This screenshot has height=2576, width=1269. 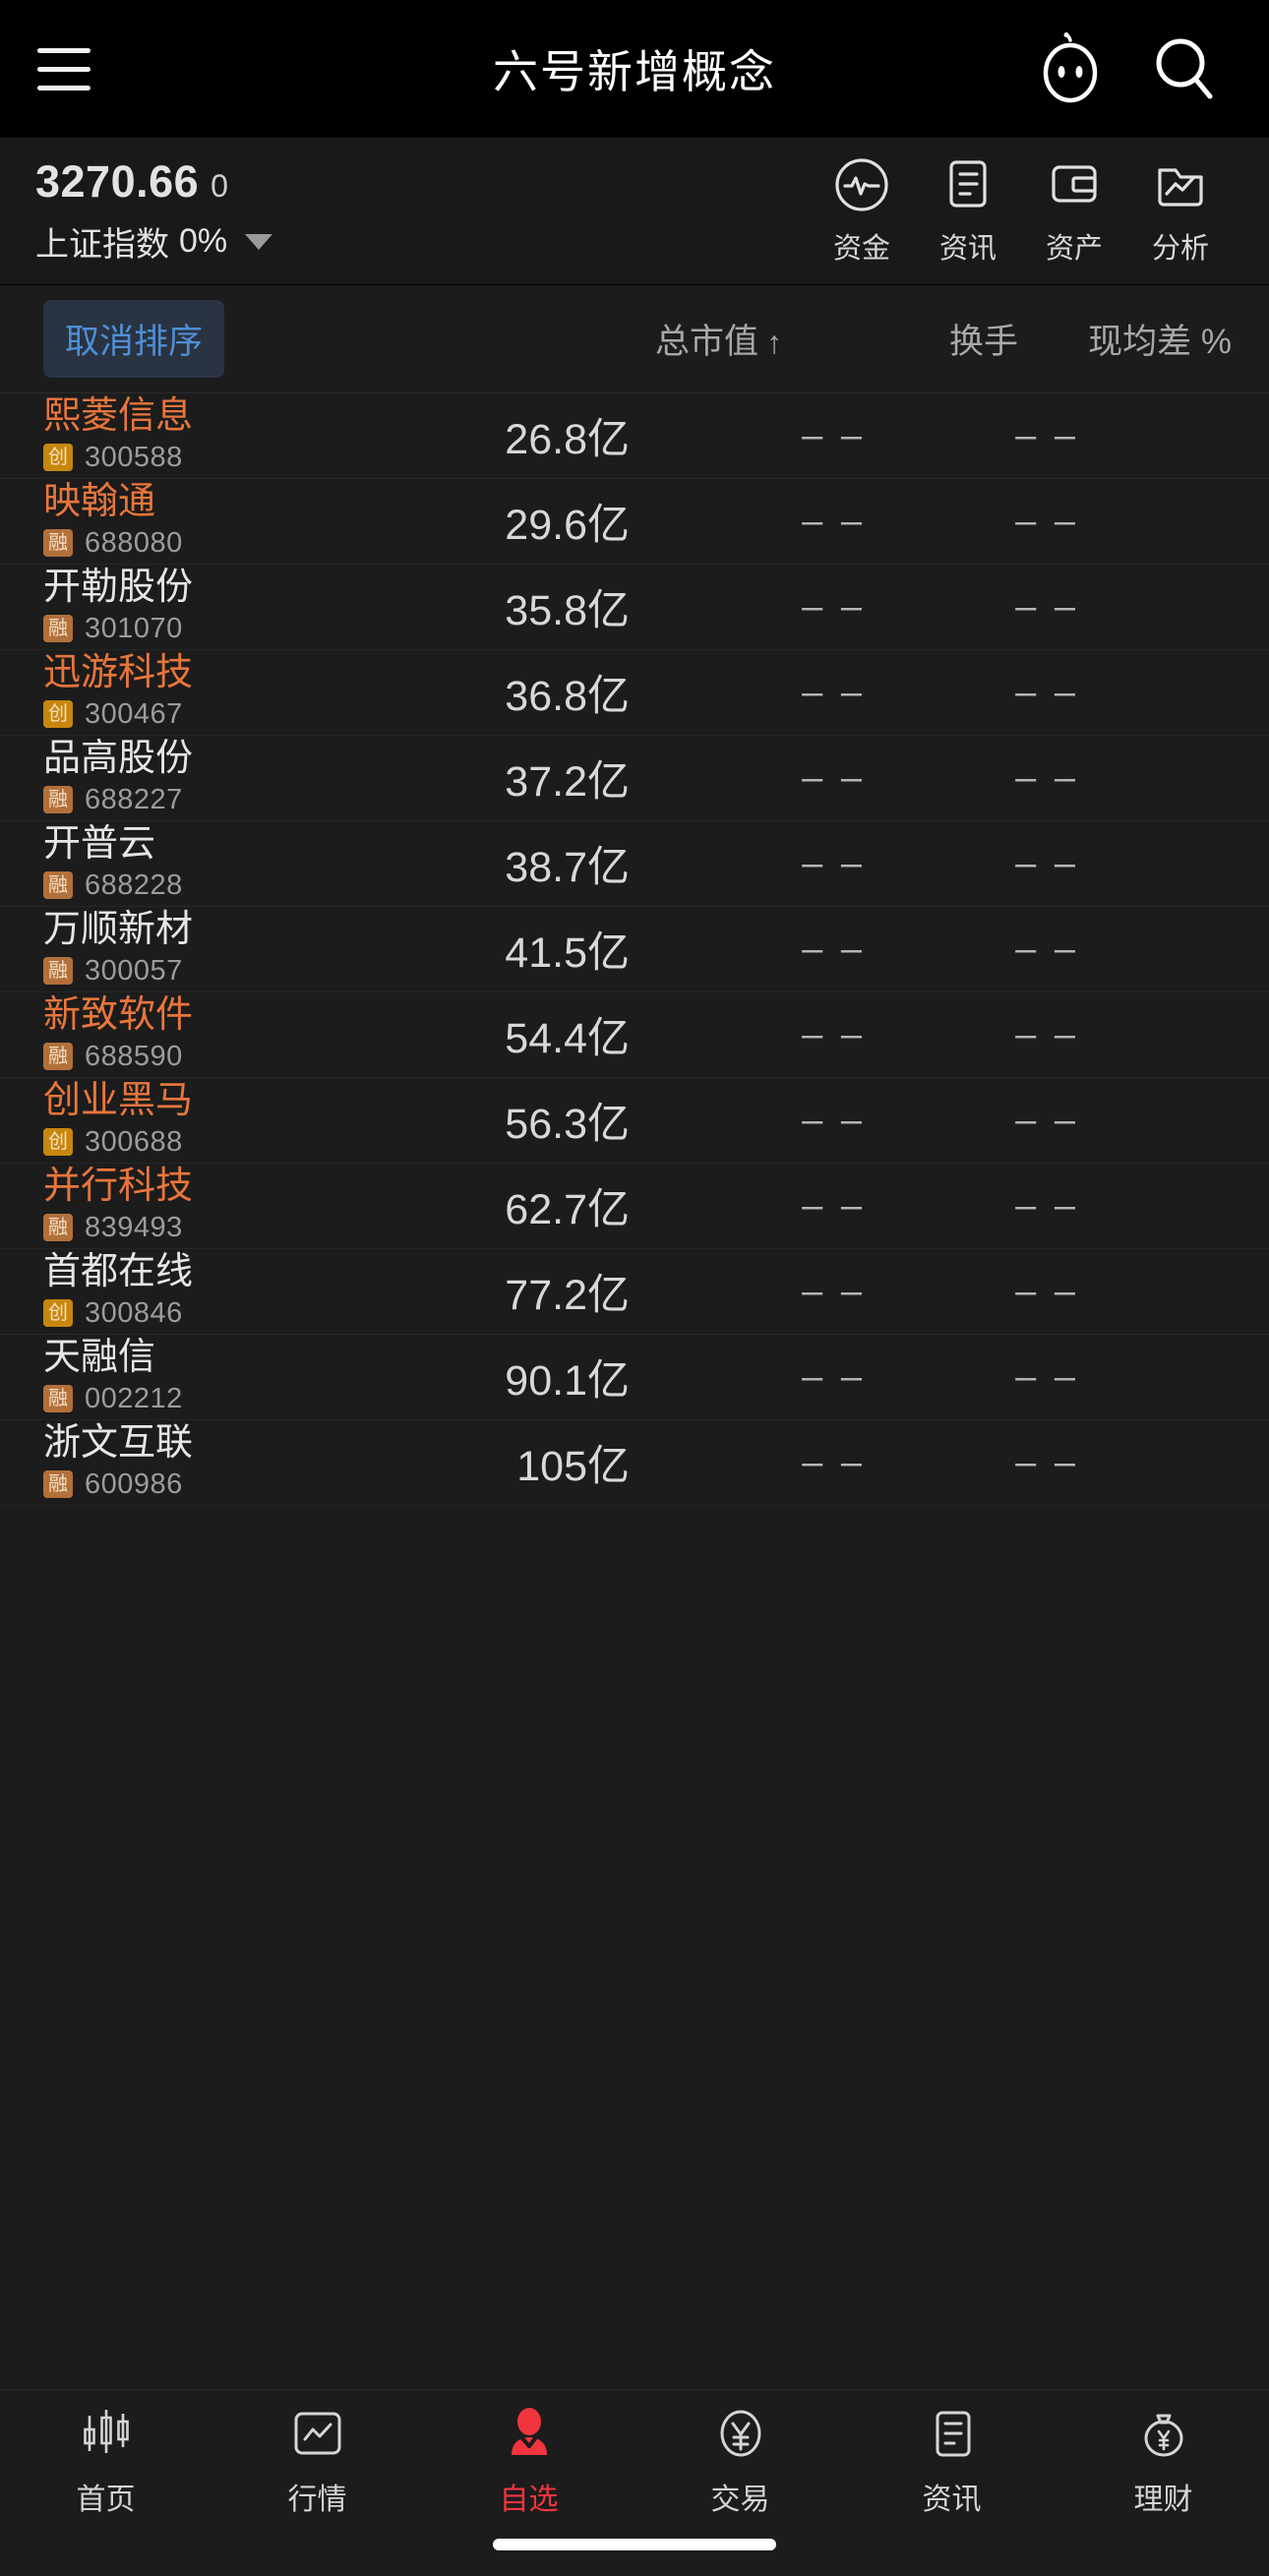 What do you see at coordinates (184, 1228) in the screenshot?
I see `stock-sub: 融 839493` at bounding box center [184, 1228].